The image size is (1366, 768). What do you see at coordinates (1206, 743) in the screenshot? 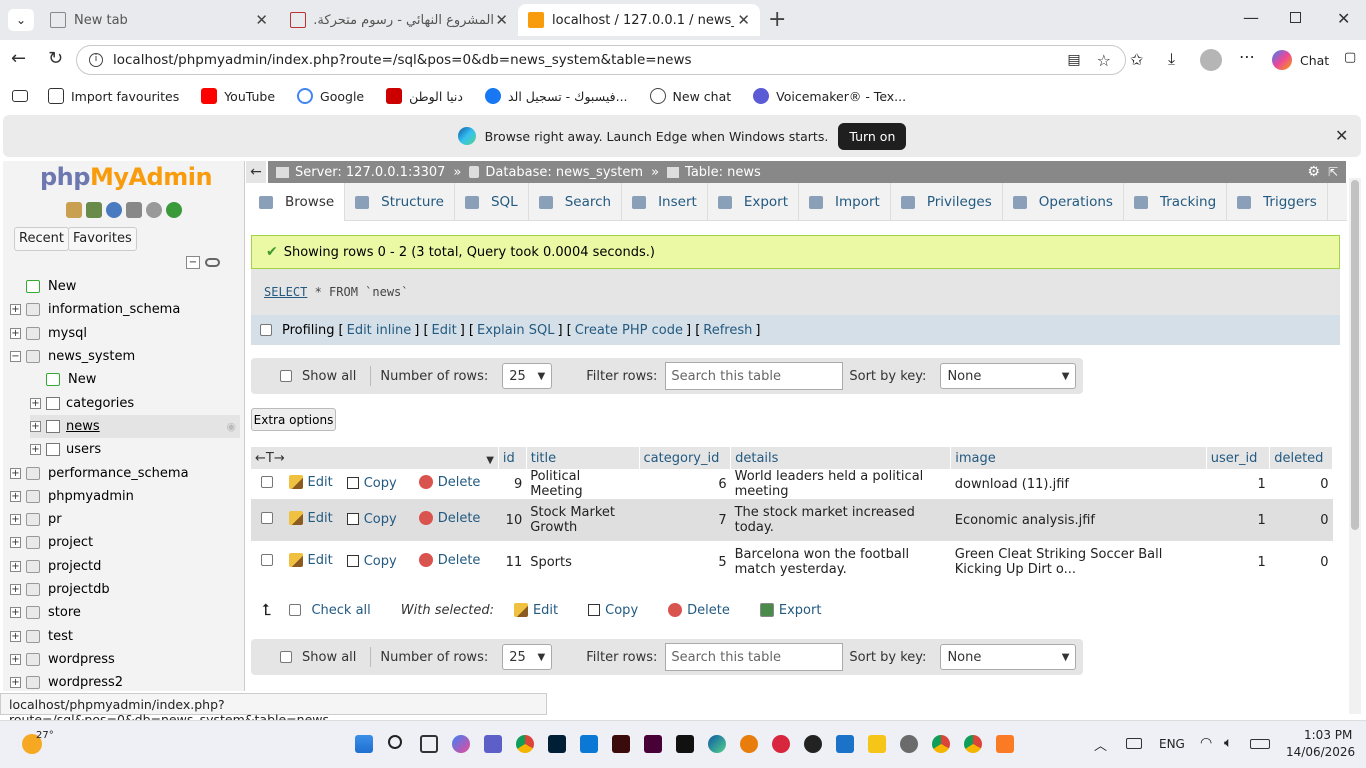
I see `wifi-icon: ◠` at bounding box center [1206, 743].